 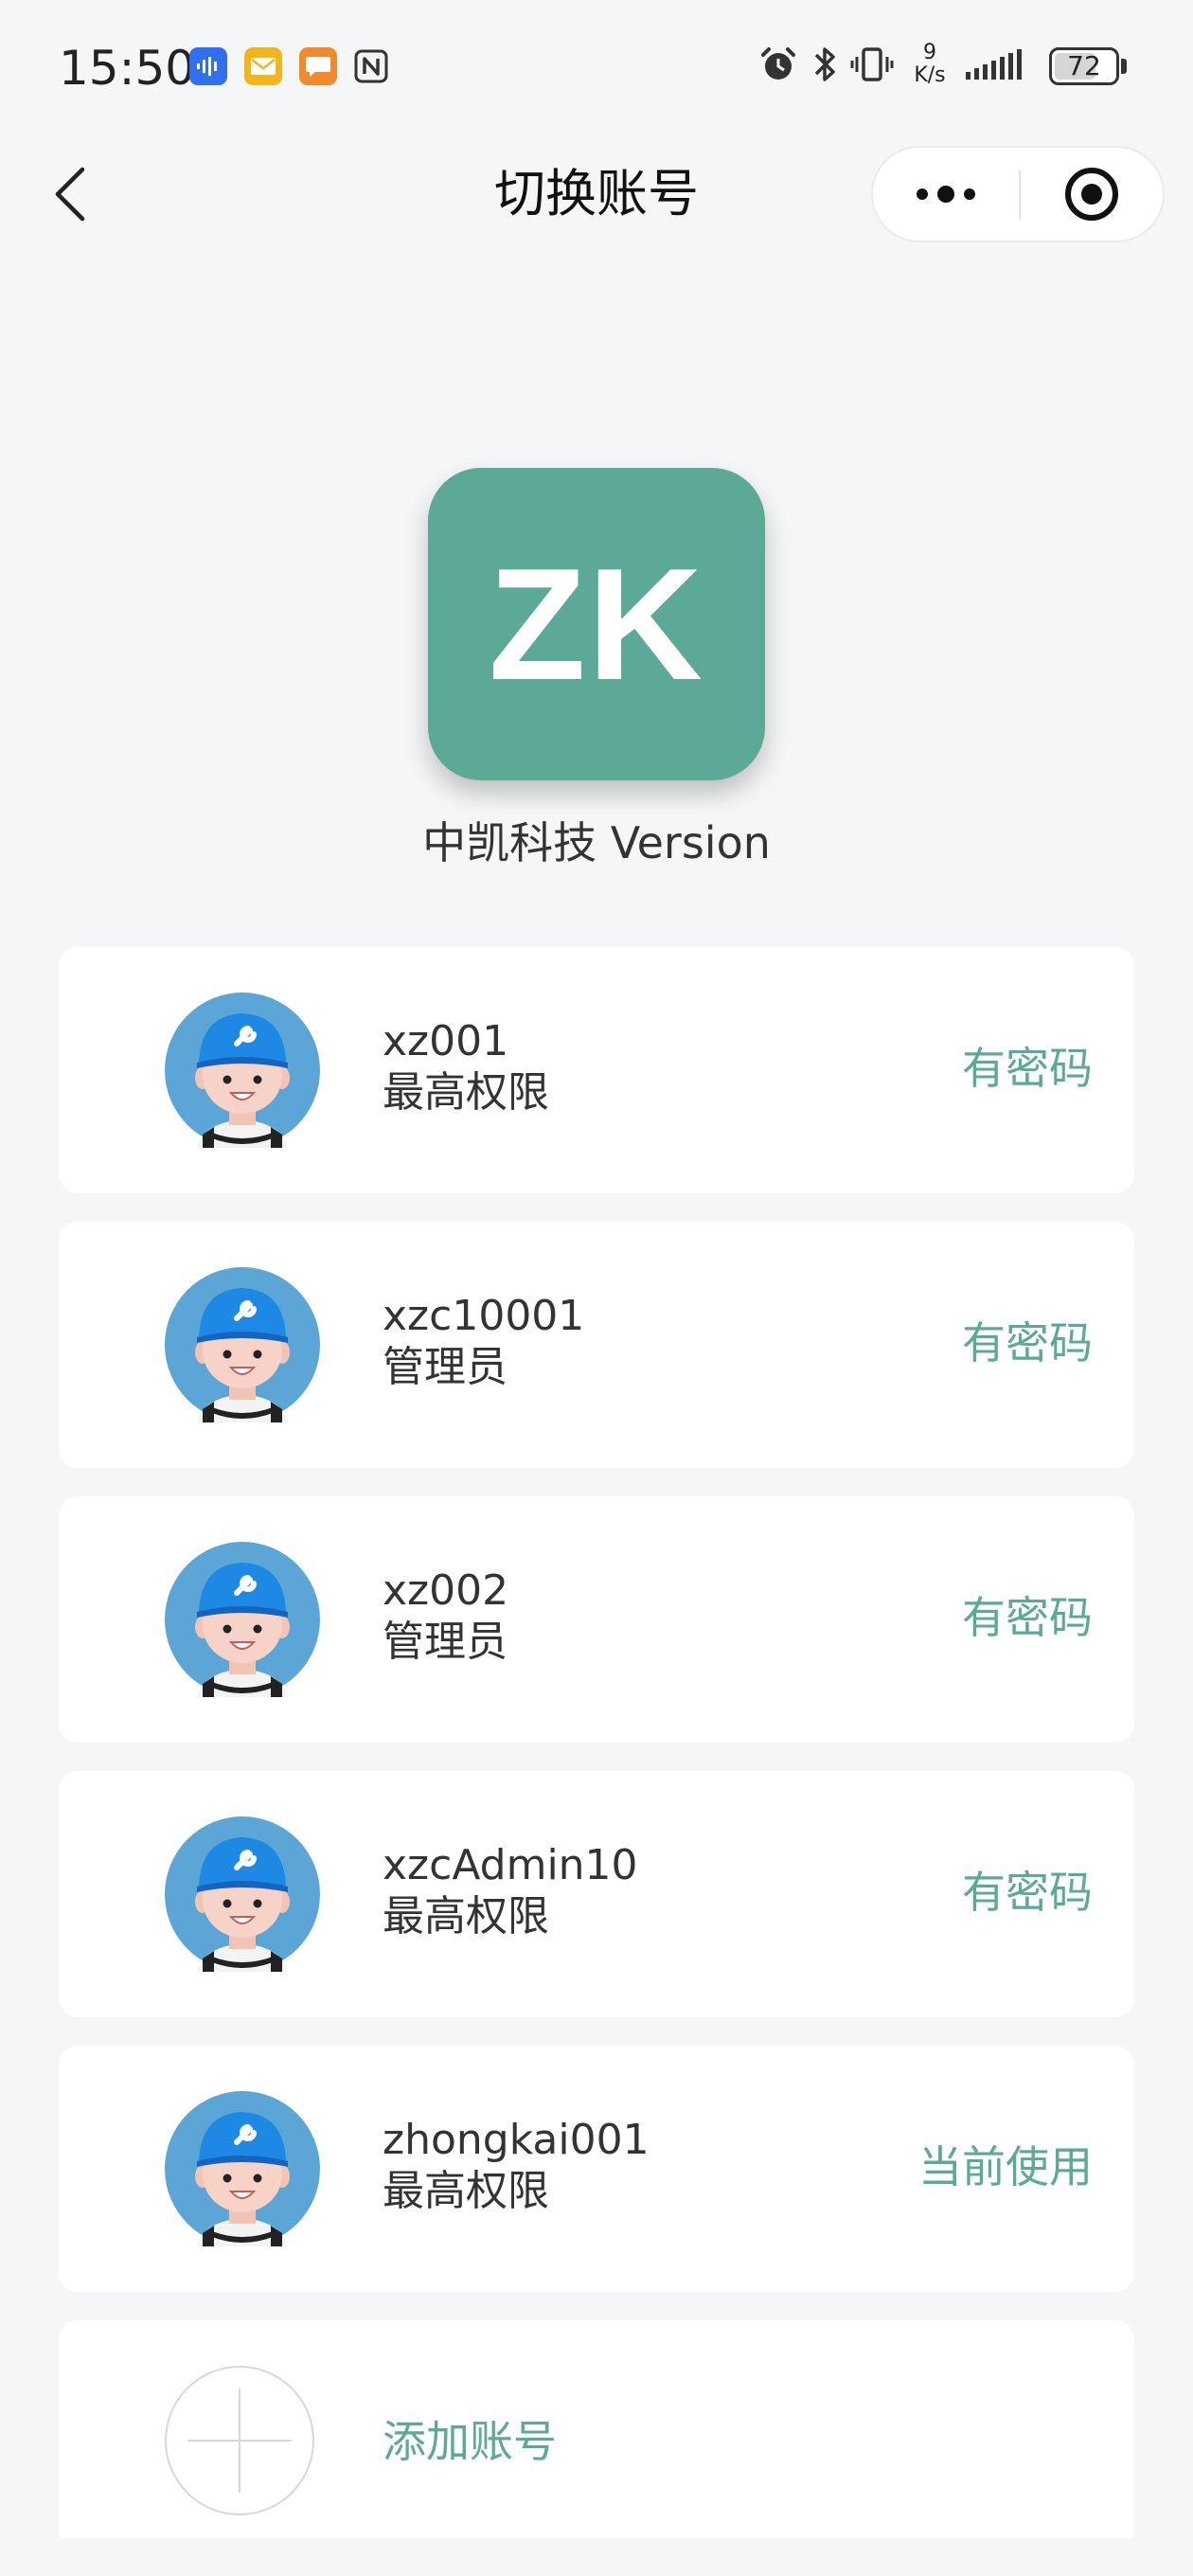 What do you see at coordinates (930, 64) in the screenshot?
I see `network-speed: 9 K/s` at bounding box center [930, 64].